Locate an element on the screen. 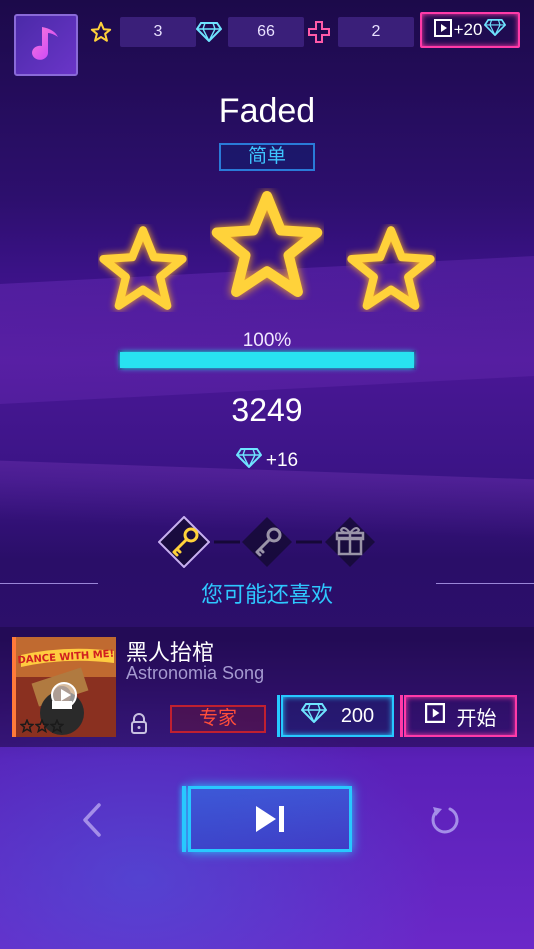 This screenshot has width=534, height=949. music-note-icon is located at coordinates (46, 45).